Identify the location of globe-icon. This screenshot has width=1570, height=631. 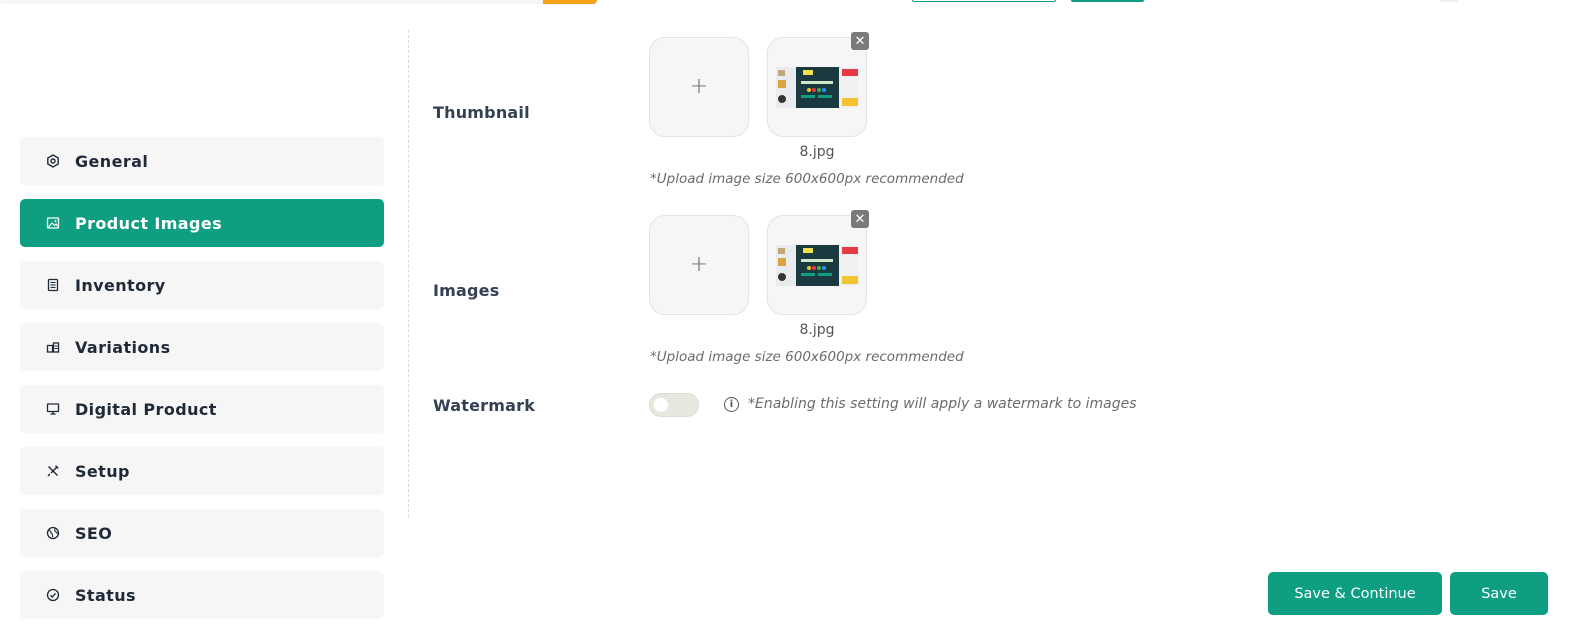
(53, 533).